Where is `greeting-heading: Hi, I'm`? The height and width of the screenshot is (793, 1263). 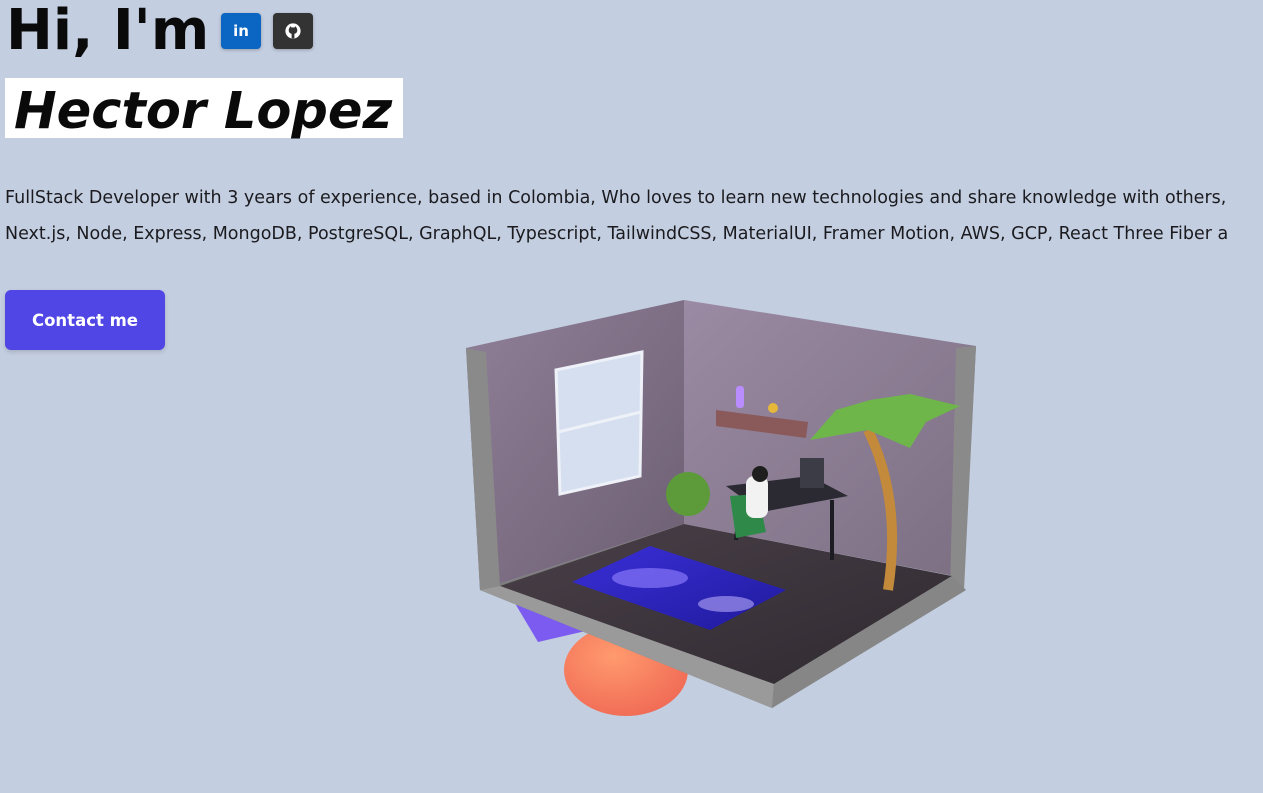
greeting-heading: Hi, I'm is located at coordinates (108, 31).